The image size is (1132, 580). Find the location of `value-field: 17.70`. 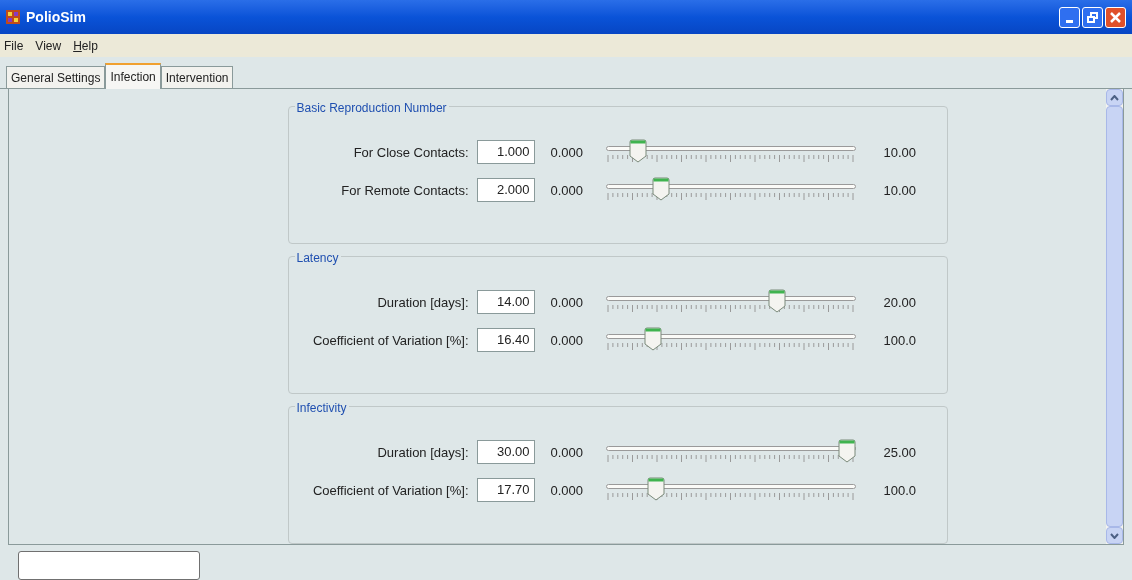

value-field: 17.70 is located at coordinates (505, 490).